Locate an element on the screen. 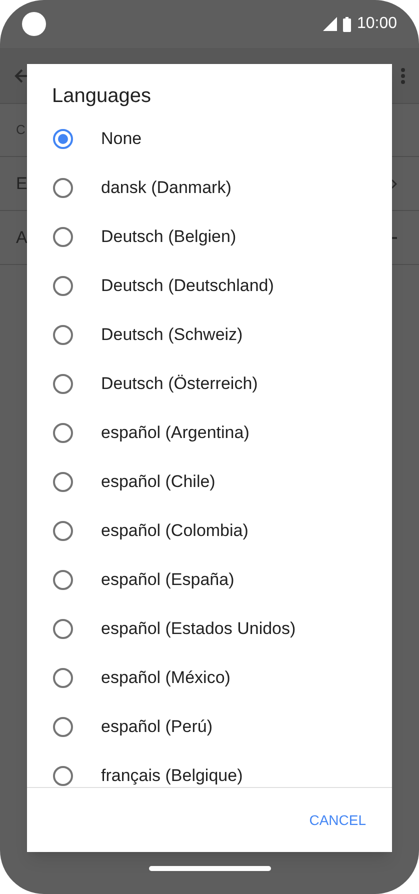  option-label: français (Belgique) is located at coordinates (172, 775).